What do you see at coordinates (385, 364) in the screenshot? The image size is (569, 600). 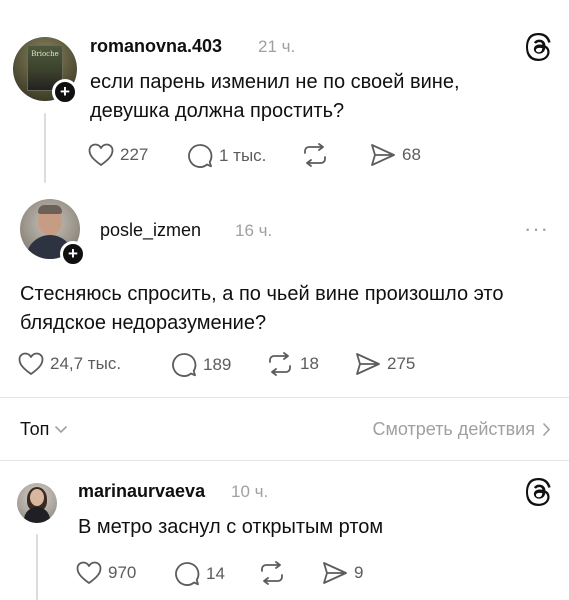 I see `share-button: 275` at bounding box center [385, 364].